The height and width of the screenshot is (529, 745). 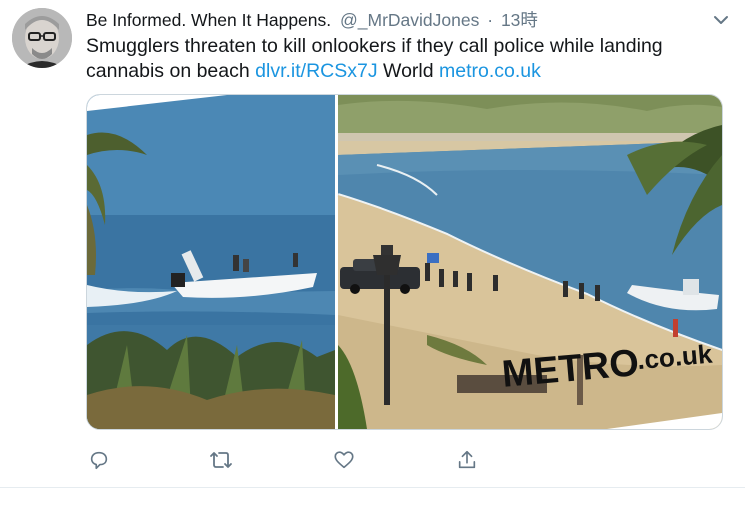 What do you see at coordinates (316, 71) in the screenshot?
I see `short-link: dlvr.it/RCSx7J` at bounding box center [316, 71].